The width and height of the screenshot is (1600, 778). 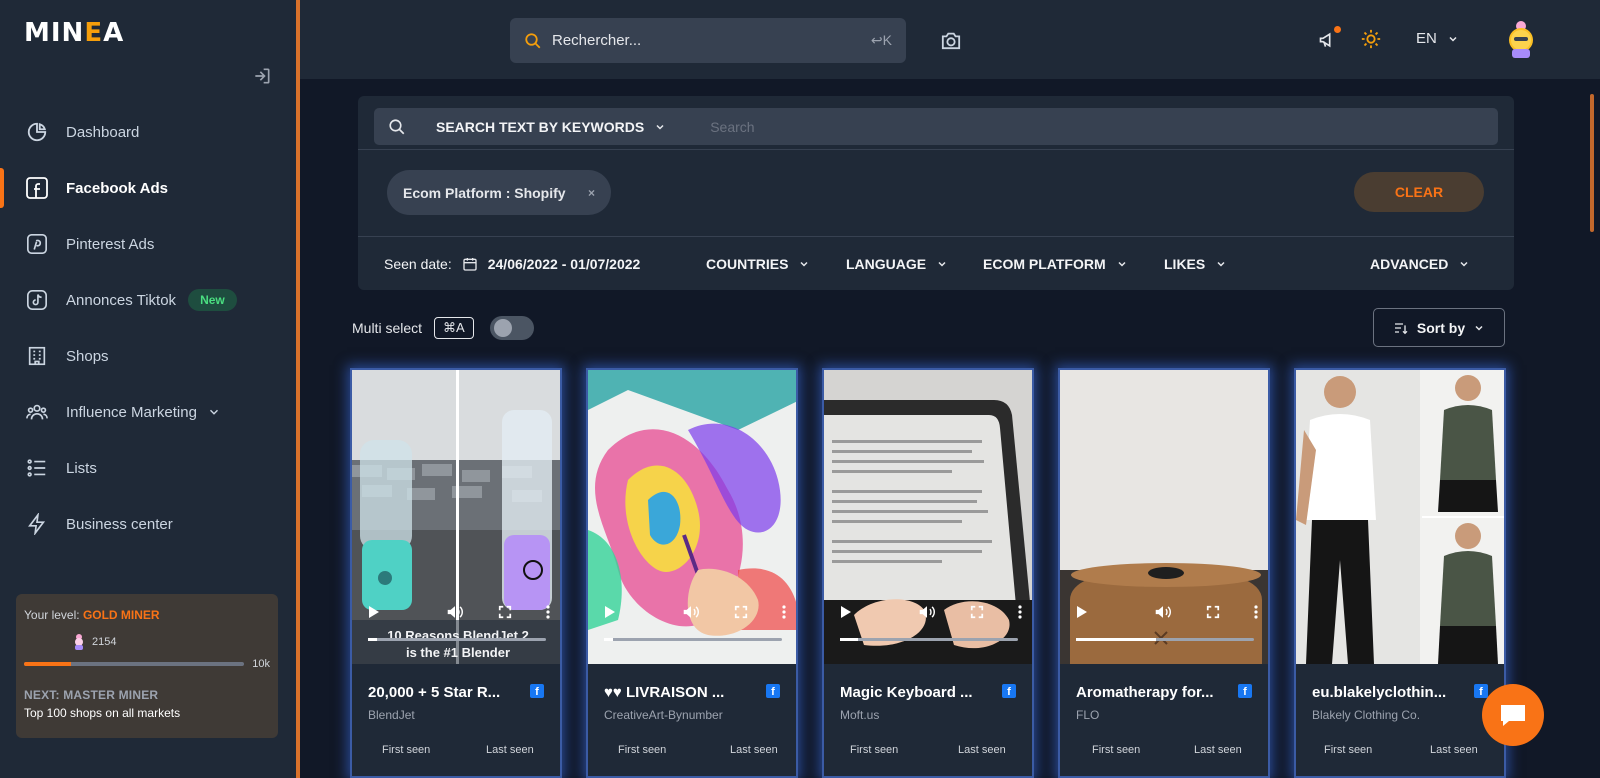 I want to click on keyword-search-input: Search, so click(x=732, y=127).